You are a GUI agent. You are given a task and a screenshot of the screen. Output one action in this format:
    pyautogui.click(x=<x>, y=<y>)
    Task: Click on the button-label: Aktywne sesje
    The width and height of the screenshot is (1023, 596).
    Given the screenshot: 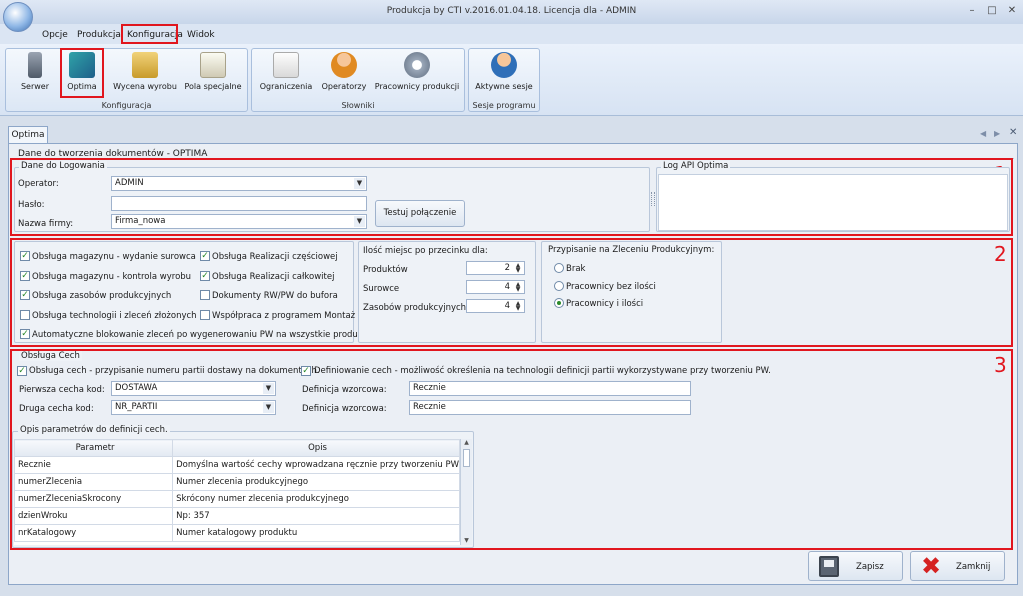 What is the action you would take?
    pyautogui.click(x=504, y=86)
    